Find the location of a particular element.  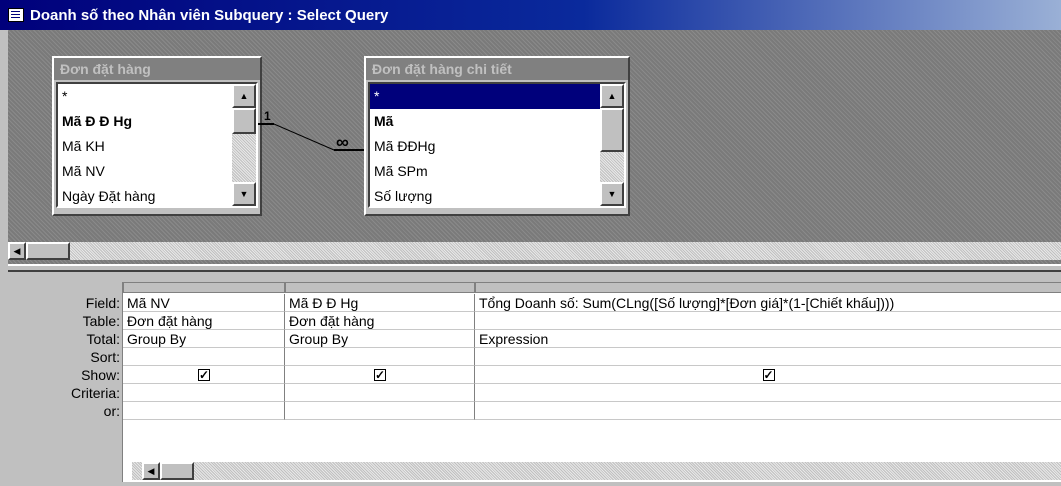

one-label: 1 is located at coordinates (267, 116).